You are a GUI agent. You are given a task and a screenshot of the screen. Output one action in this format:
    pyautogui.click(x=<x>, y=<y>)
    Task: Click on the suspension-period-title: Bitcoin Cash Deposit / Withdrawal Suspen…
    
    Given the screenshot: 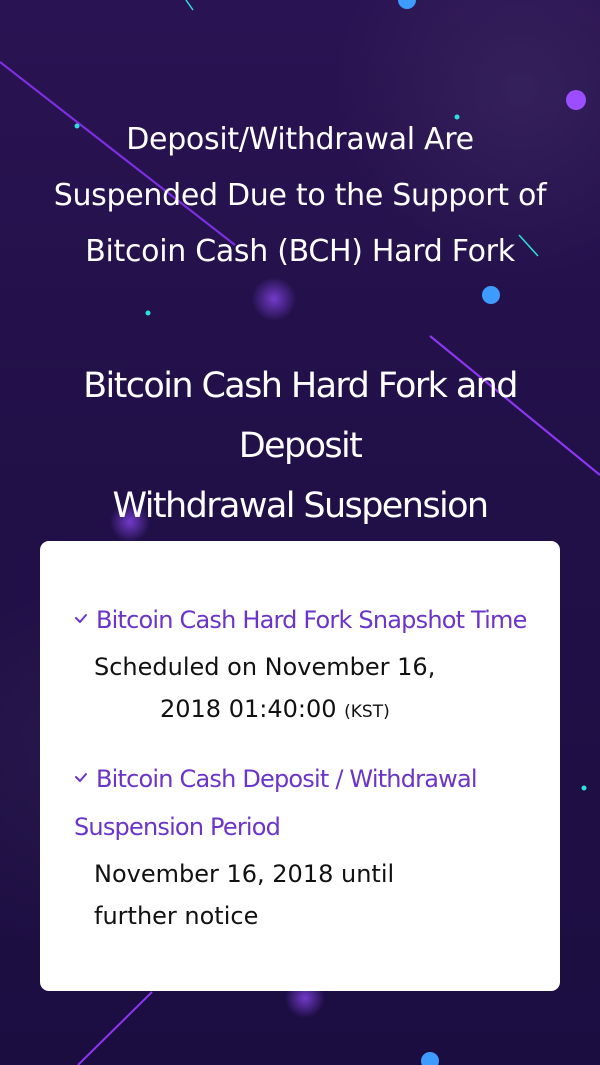 What is the action you would take?
    pyautogui.click(x=309, y=803)
    